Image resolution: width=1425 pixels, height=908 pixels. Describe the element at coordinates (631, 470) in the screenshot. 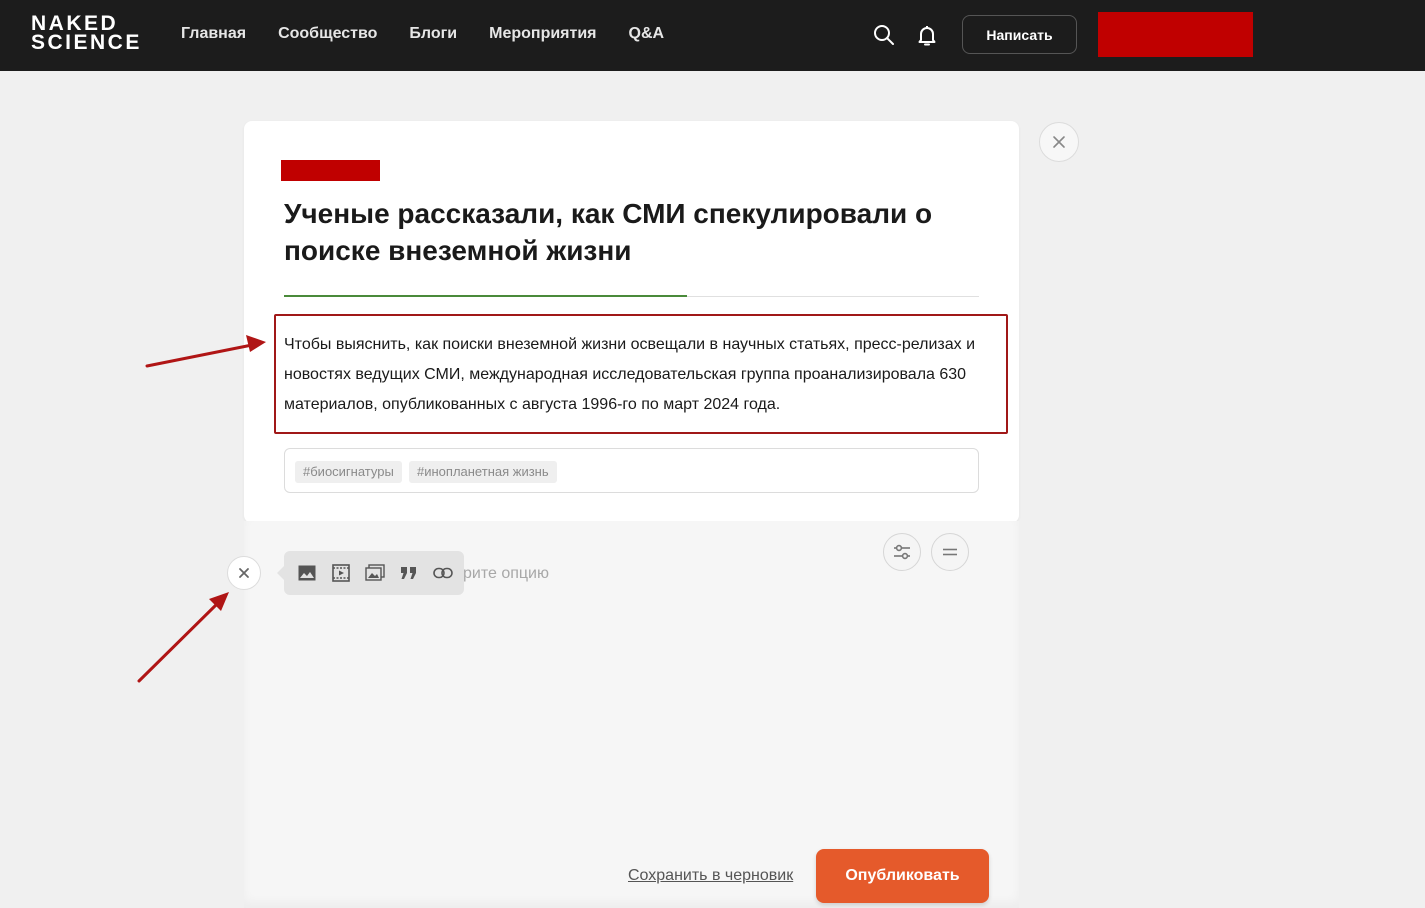

I see `tags-input: #биосигнатуры #инопланетная жизнь` at that location.